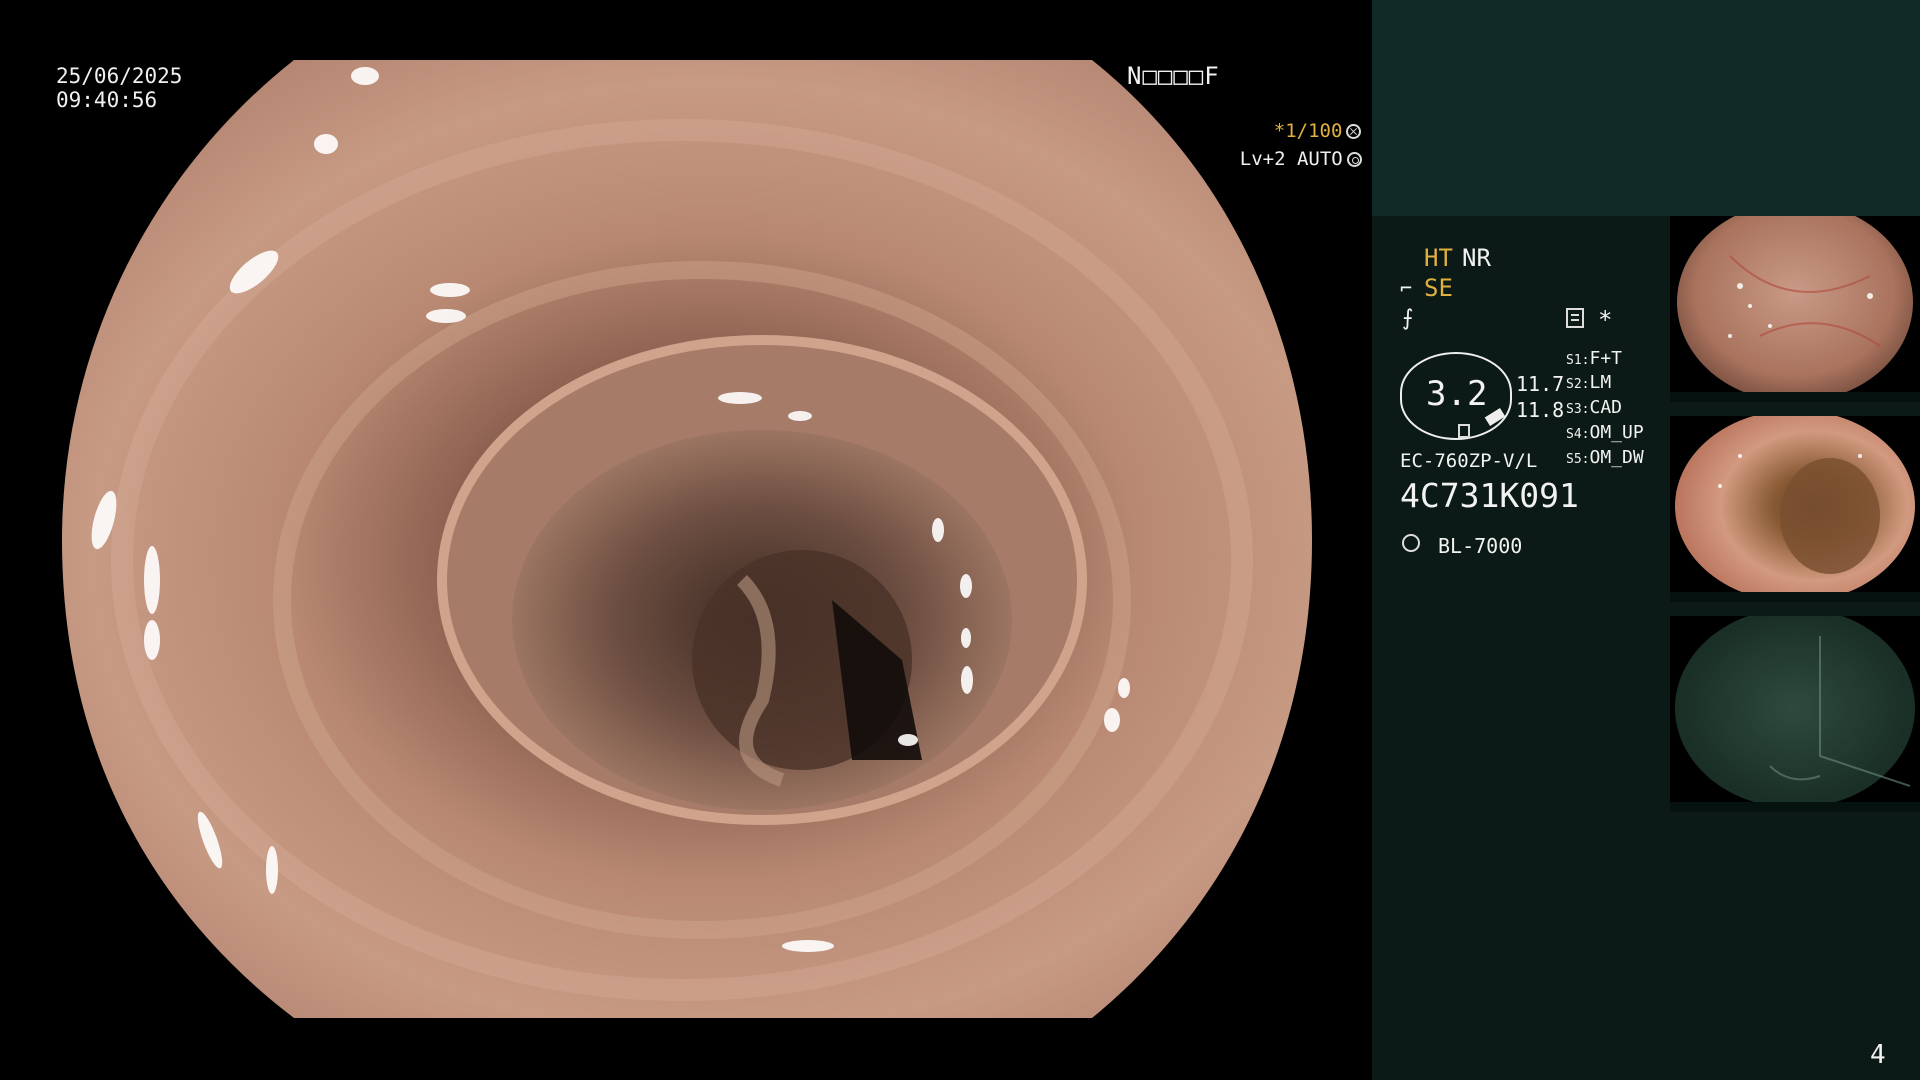 This screenshot has height=1080, width=1920. Describe the element at coordinates (1540, 410) in the screenshot. I see `gauge-lower-value: 11.8` at that location.